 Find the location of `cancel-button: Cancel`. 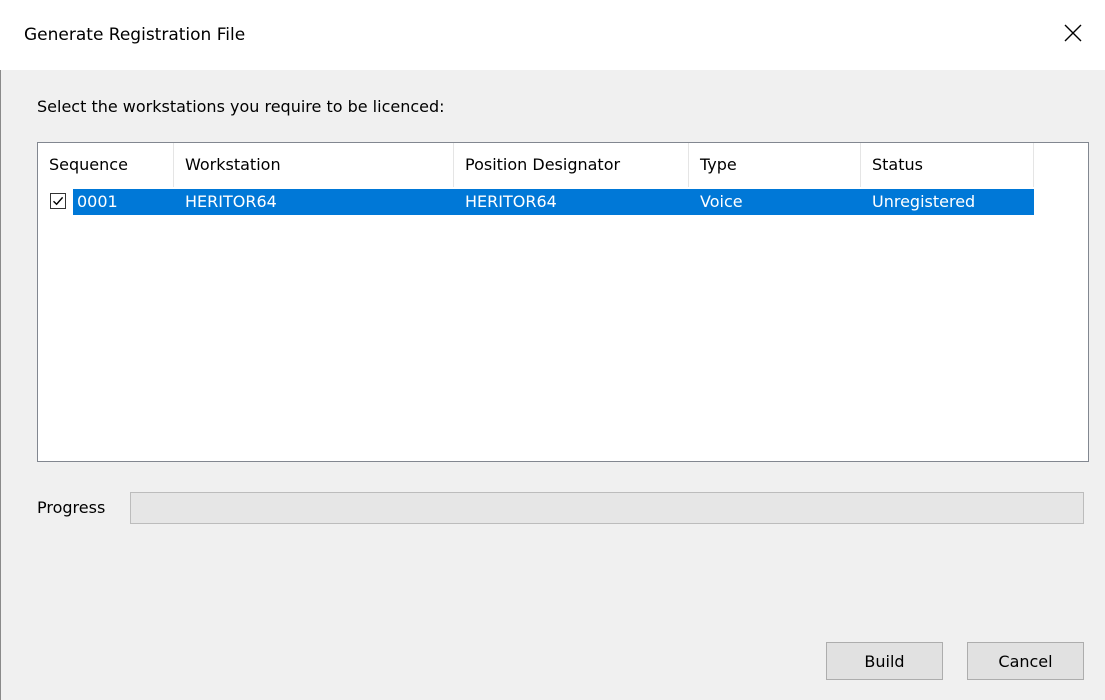

cancel-button: Cancel is located at coordinates (1025, 661).